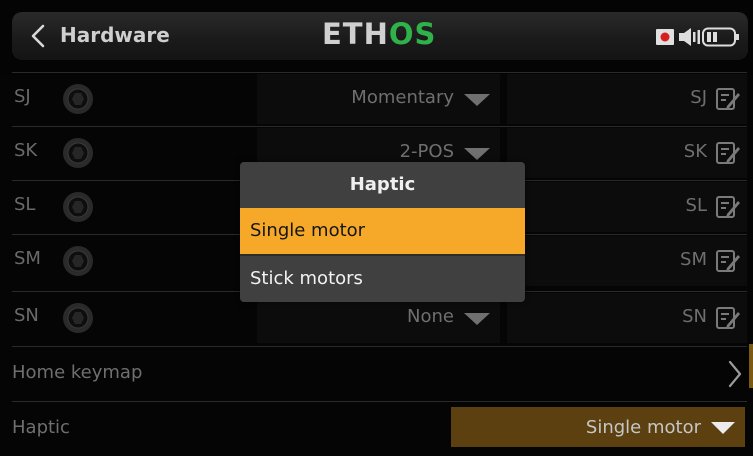 The image size is (753, 456). What do you see at coordinates (382, 184) in the screenshot?
I see `popup-title: Haptic` at bounding box center [382, 184].